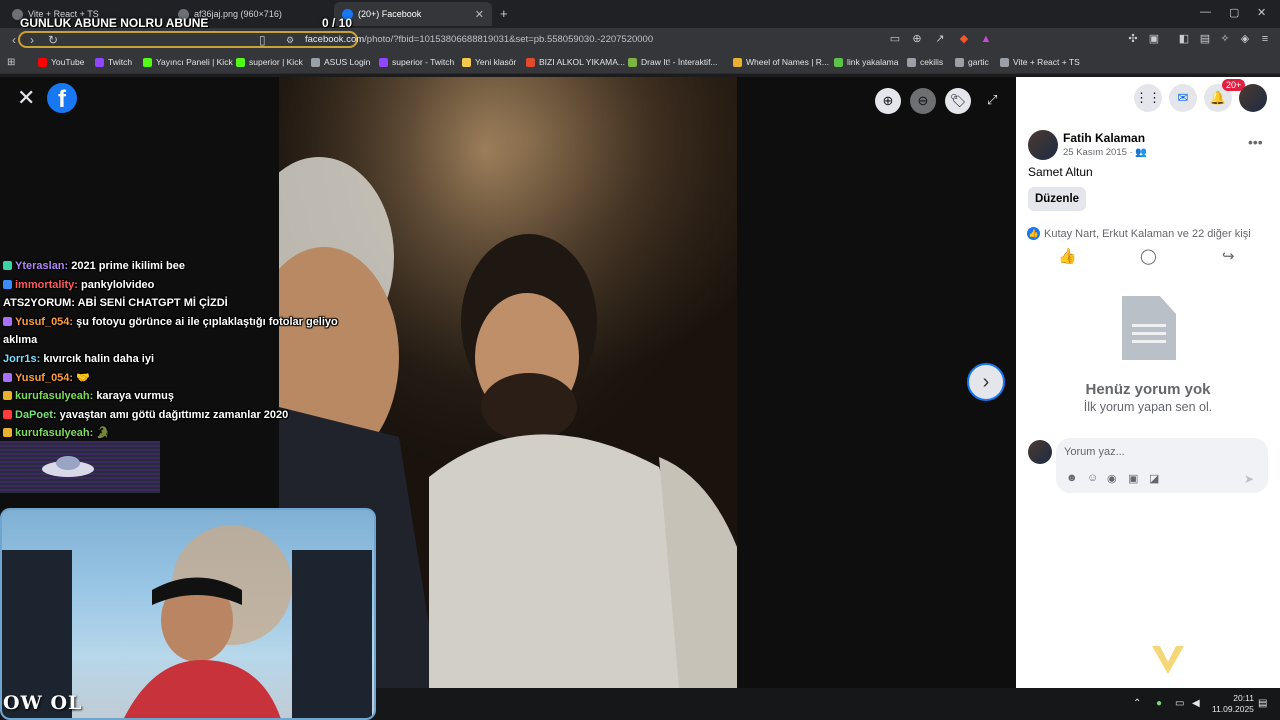  What do you see at coordinates (1205, 39) in the screenshot?
I see `wallet-icon: ▤` at bounding box center [1205, 39].